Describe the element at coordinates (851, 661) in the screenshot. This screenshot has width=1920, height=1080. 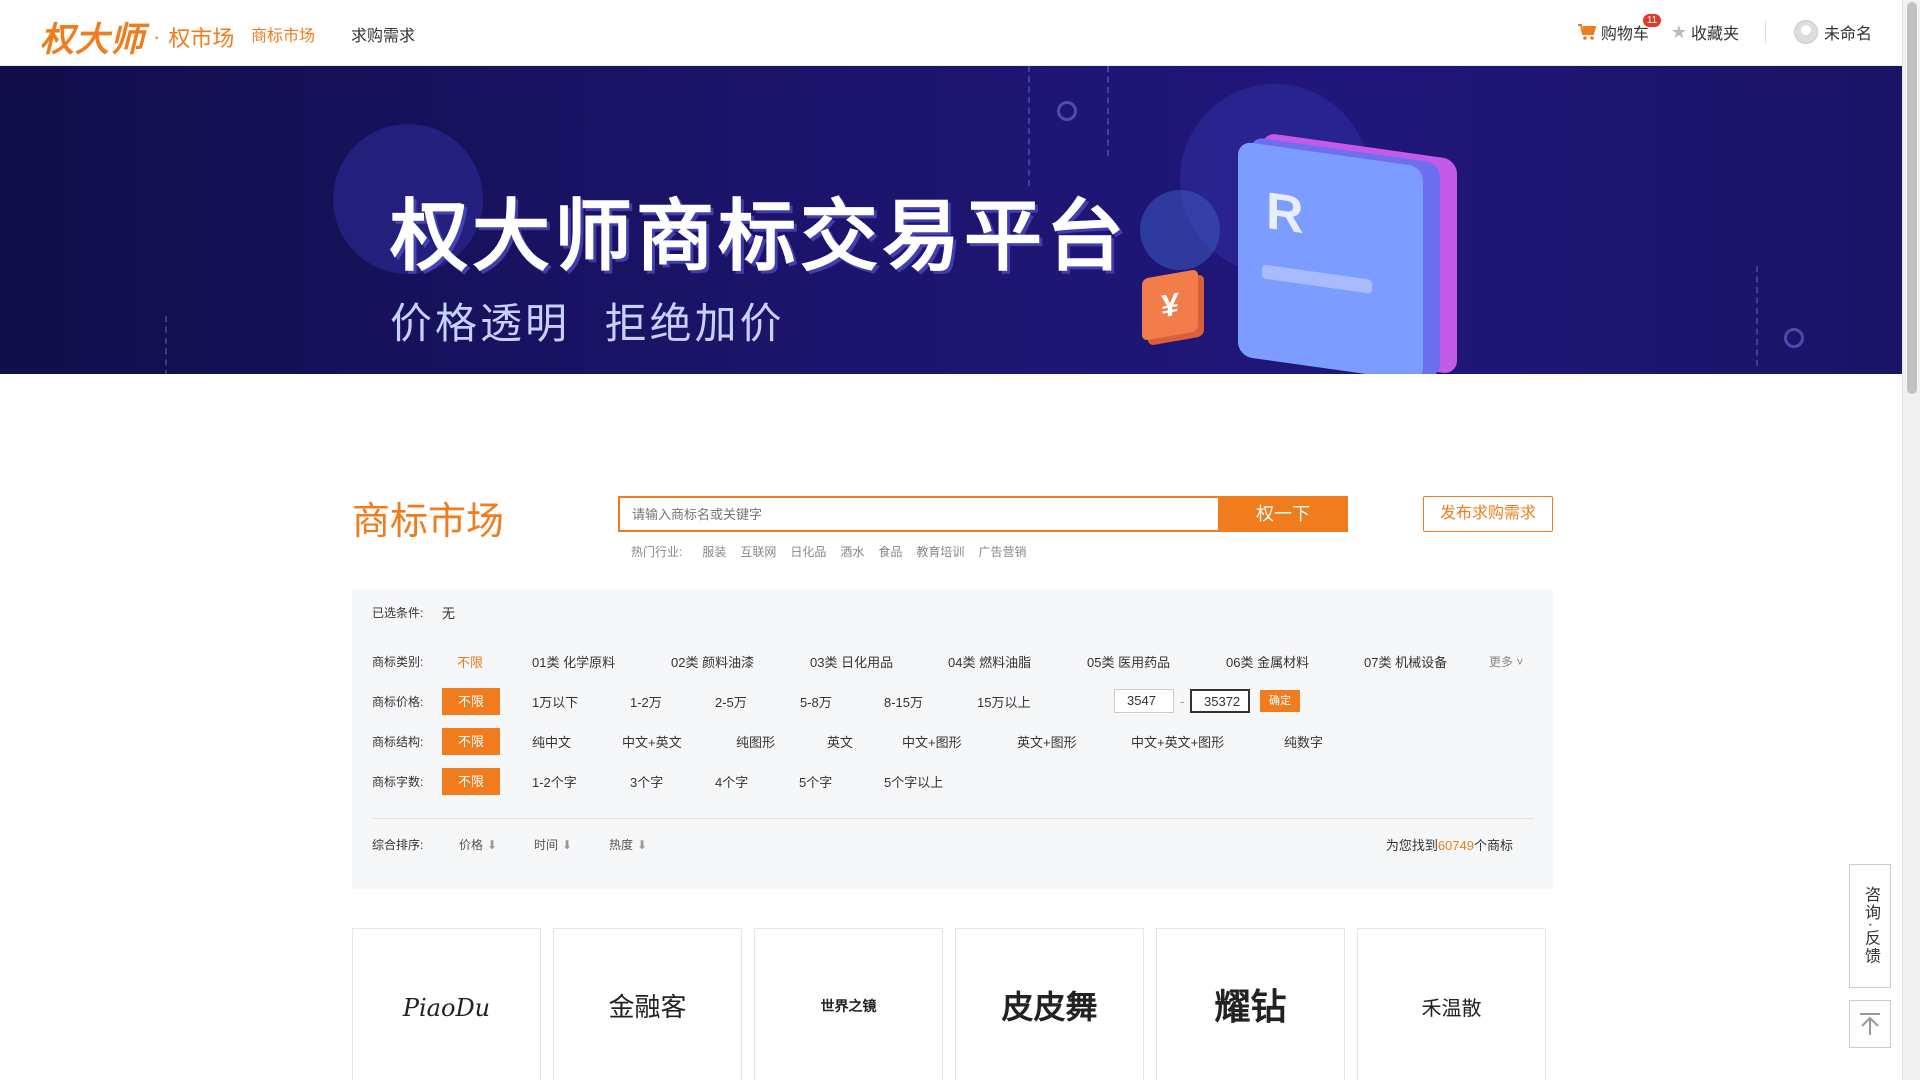
I see `category-option: 03类 日化用品` at that location.